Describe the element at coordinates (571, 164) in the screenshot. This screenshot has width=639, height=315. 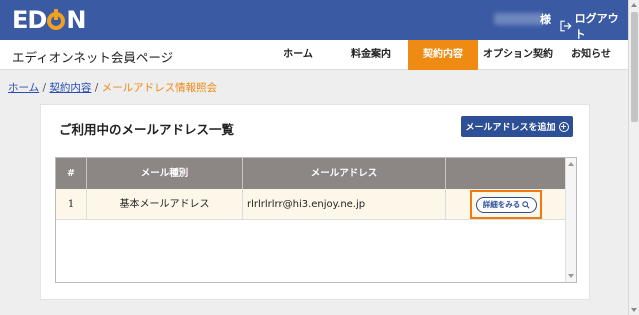
I see `scroll-up-arrow-icon` at that location.